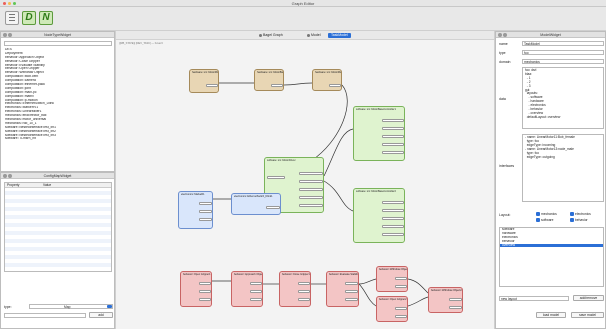 The image size is (606, 329). I want to click on name-field: TaskModel, so click(563, 43).